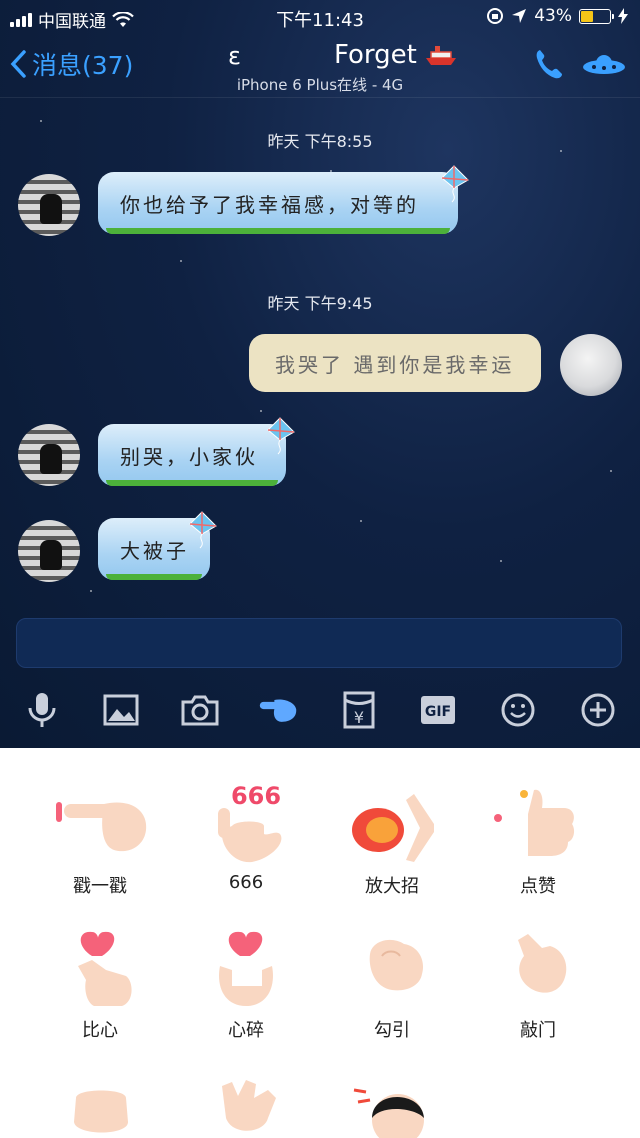 This screenshot has width=640, height=1138. Describe the element at coordinates (598, 710) in the screenshot. I see `plus-icon` at that location.